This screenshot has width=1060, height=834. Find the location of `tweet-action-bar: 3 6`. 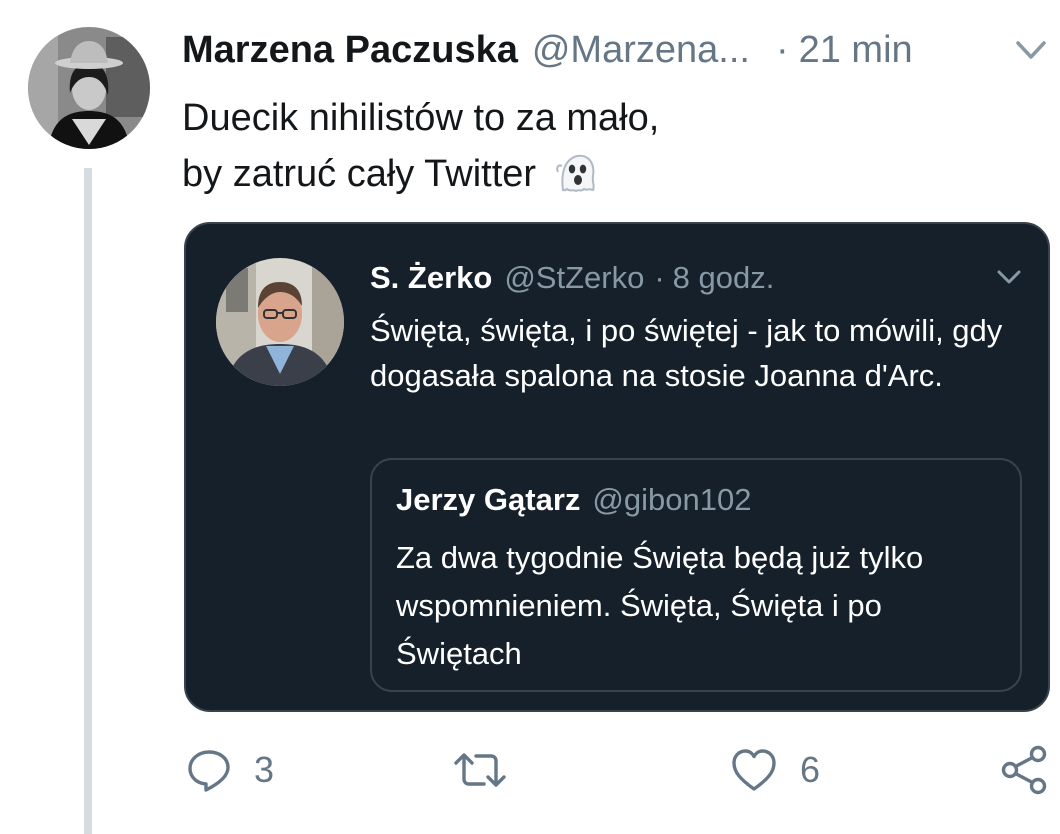

tweet-action-bar: 3 6 is located at coordinates (530, 770).